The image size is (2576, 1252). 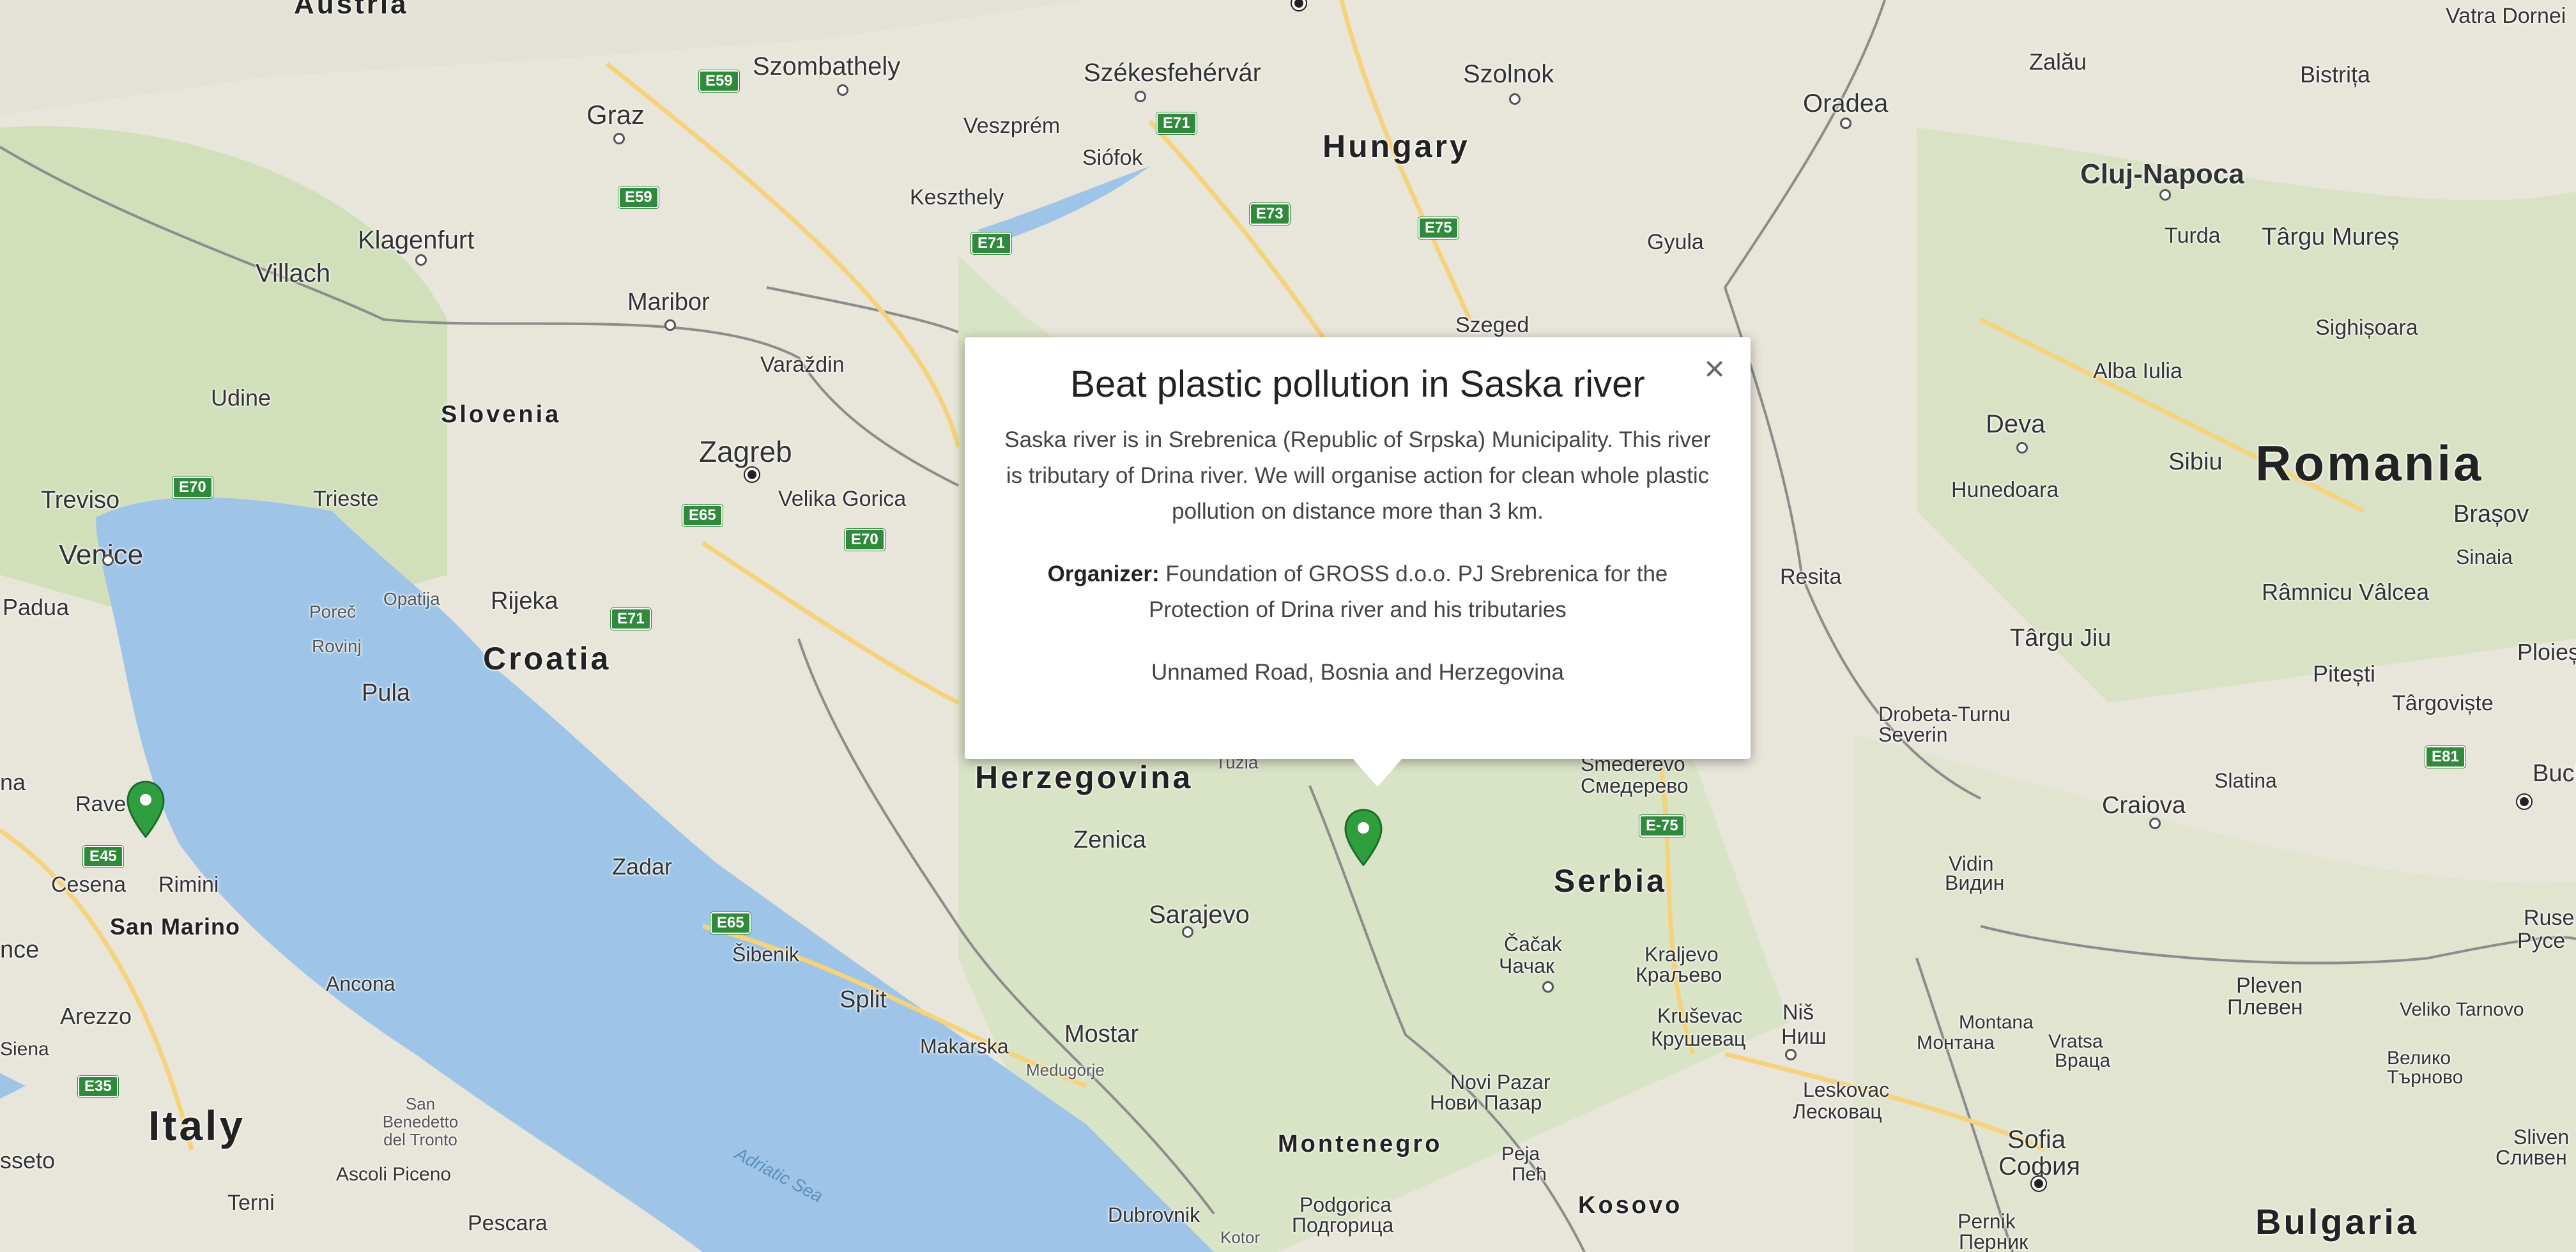 I want to click on city-label-sinaia: Sinaia, so click(x=2484, y=557).